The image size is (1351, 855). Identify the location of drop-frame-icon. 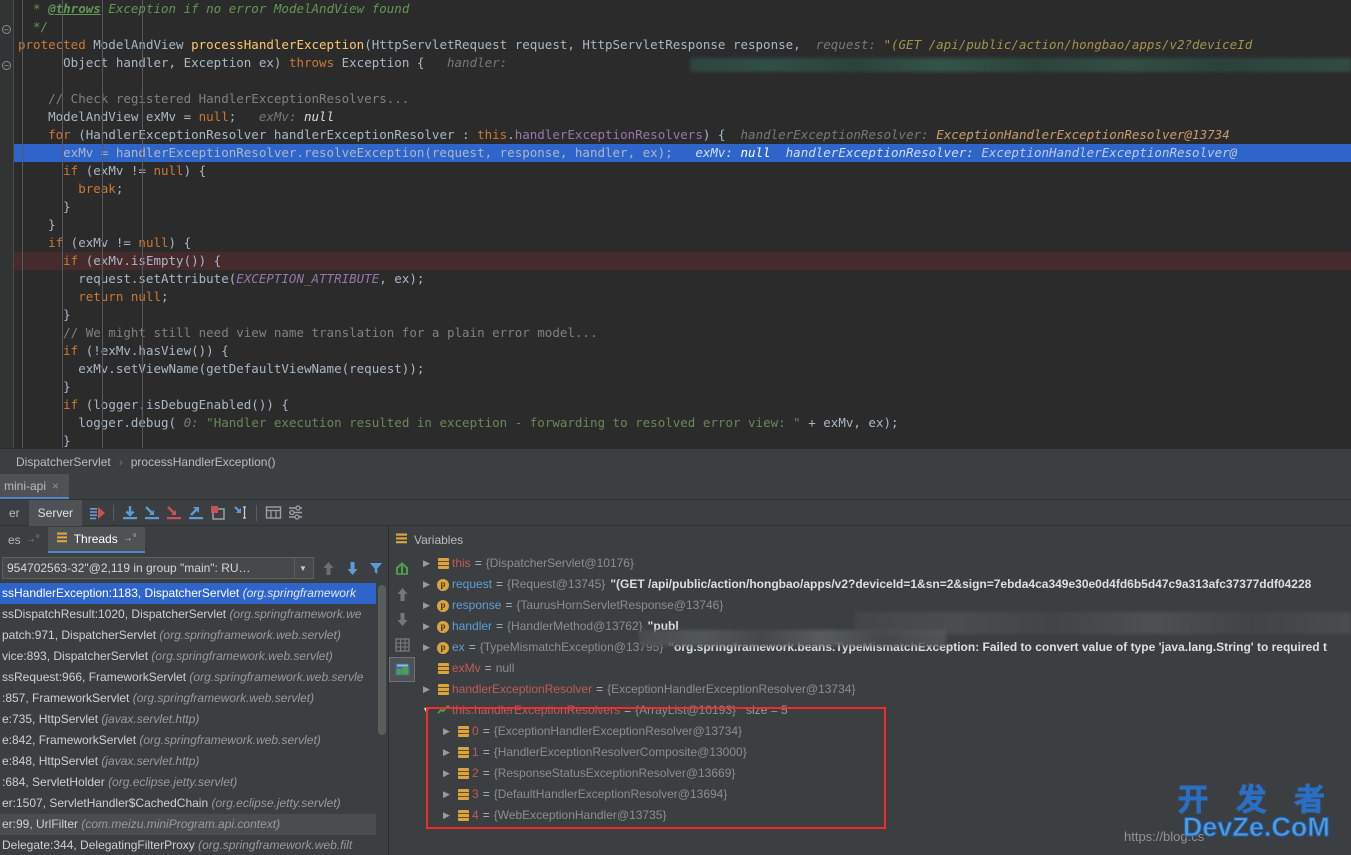
(218, 513).